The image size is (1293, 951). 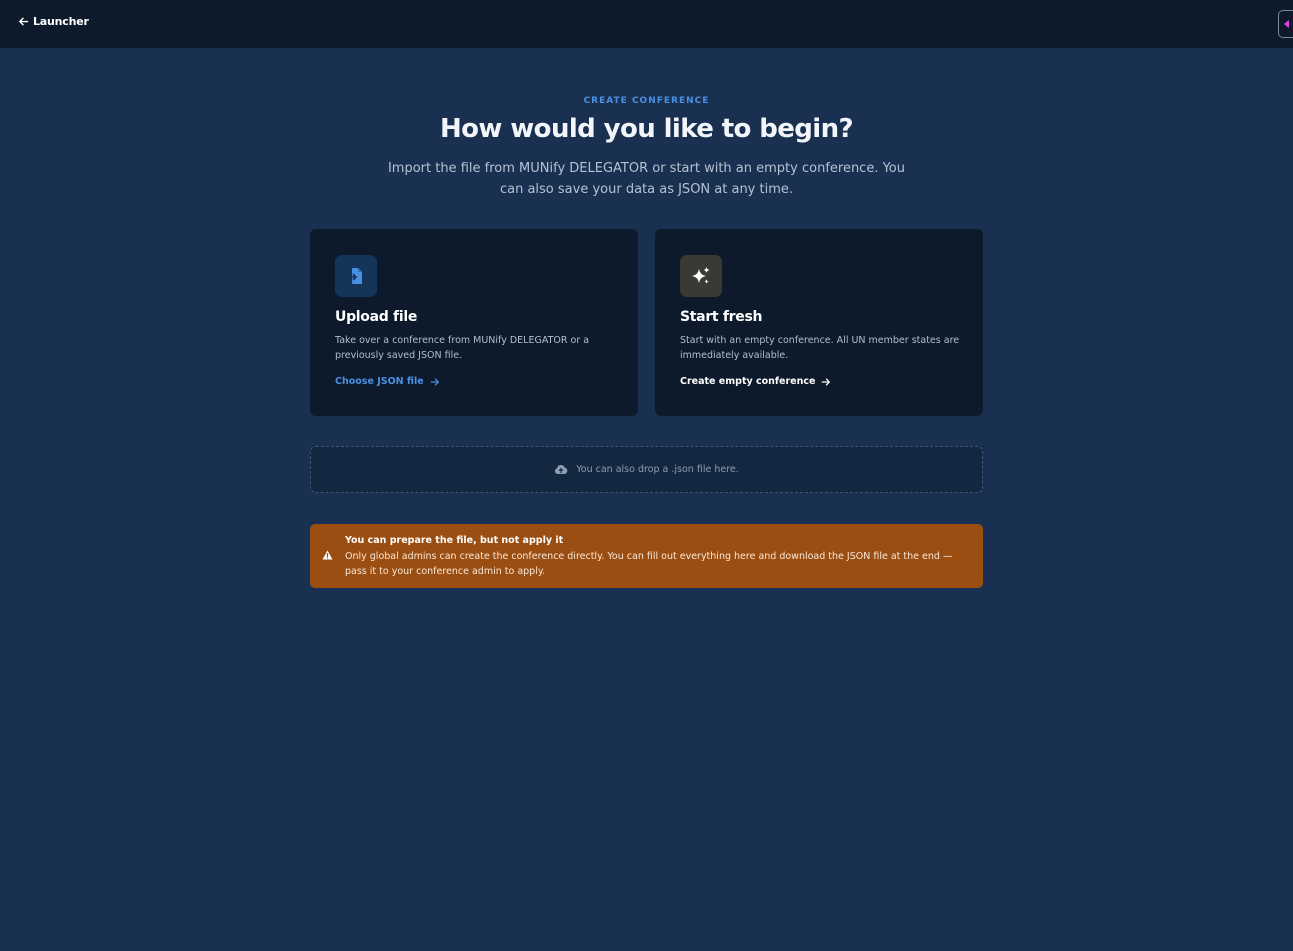 What do you see at coordinates (356, 276) in the screenshot?
I see `file-import-icon` at bounding box center [356, 276].